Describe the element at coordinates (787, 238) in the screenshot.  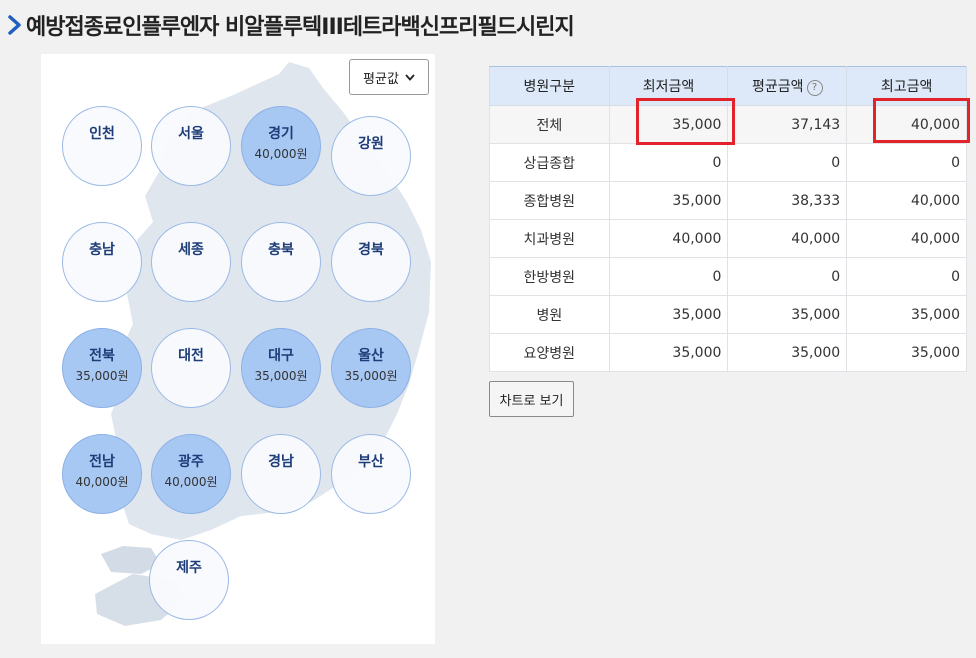
I see `cell-avg: 40,000` at that location.